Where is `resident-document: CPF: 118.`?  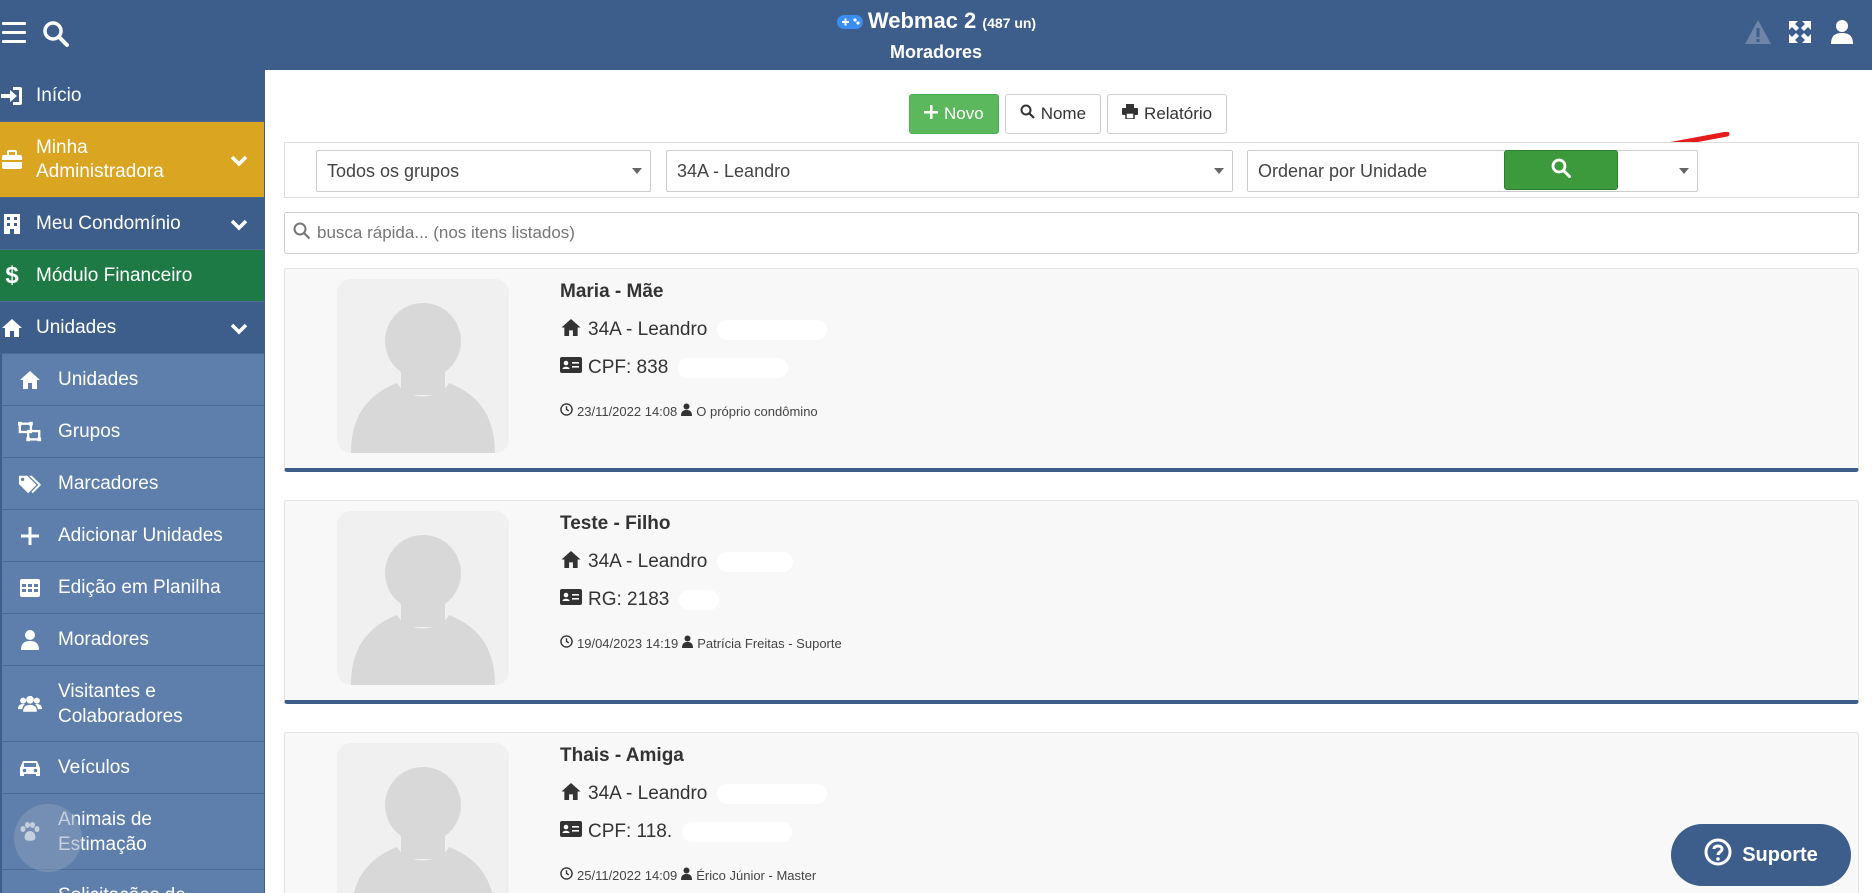 resident-document: CPF: 118. is located at coordinates (693, 832).